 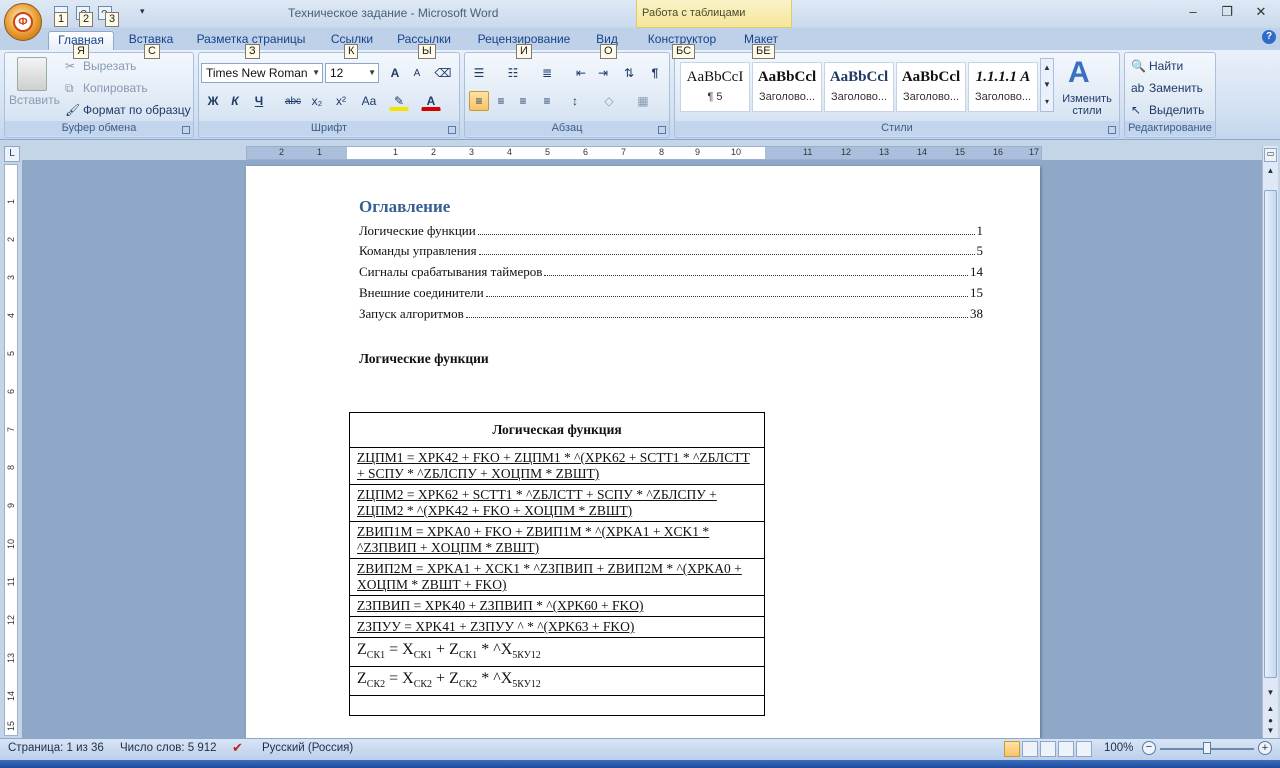 I want to click on paste-button: Вставить, so click(x=34, y=100).